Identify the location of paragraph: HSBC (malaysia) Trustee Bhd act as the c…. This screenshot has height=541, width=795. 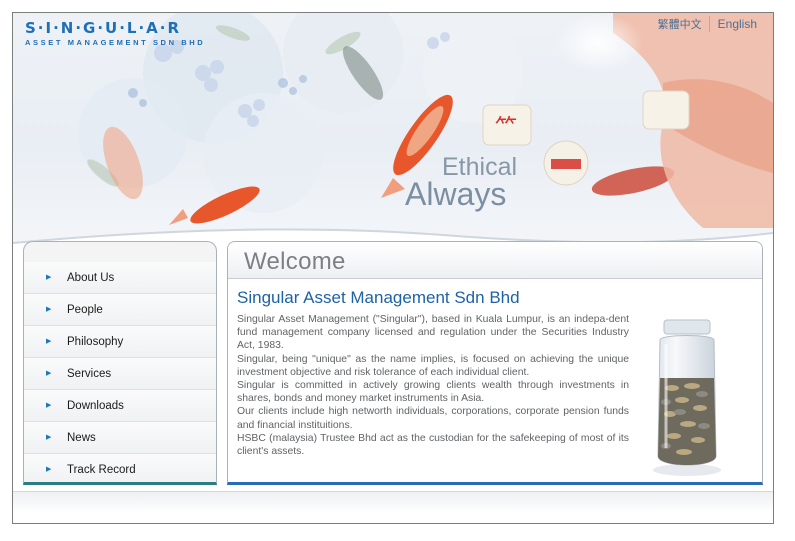
(433, 445).